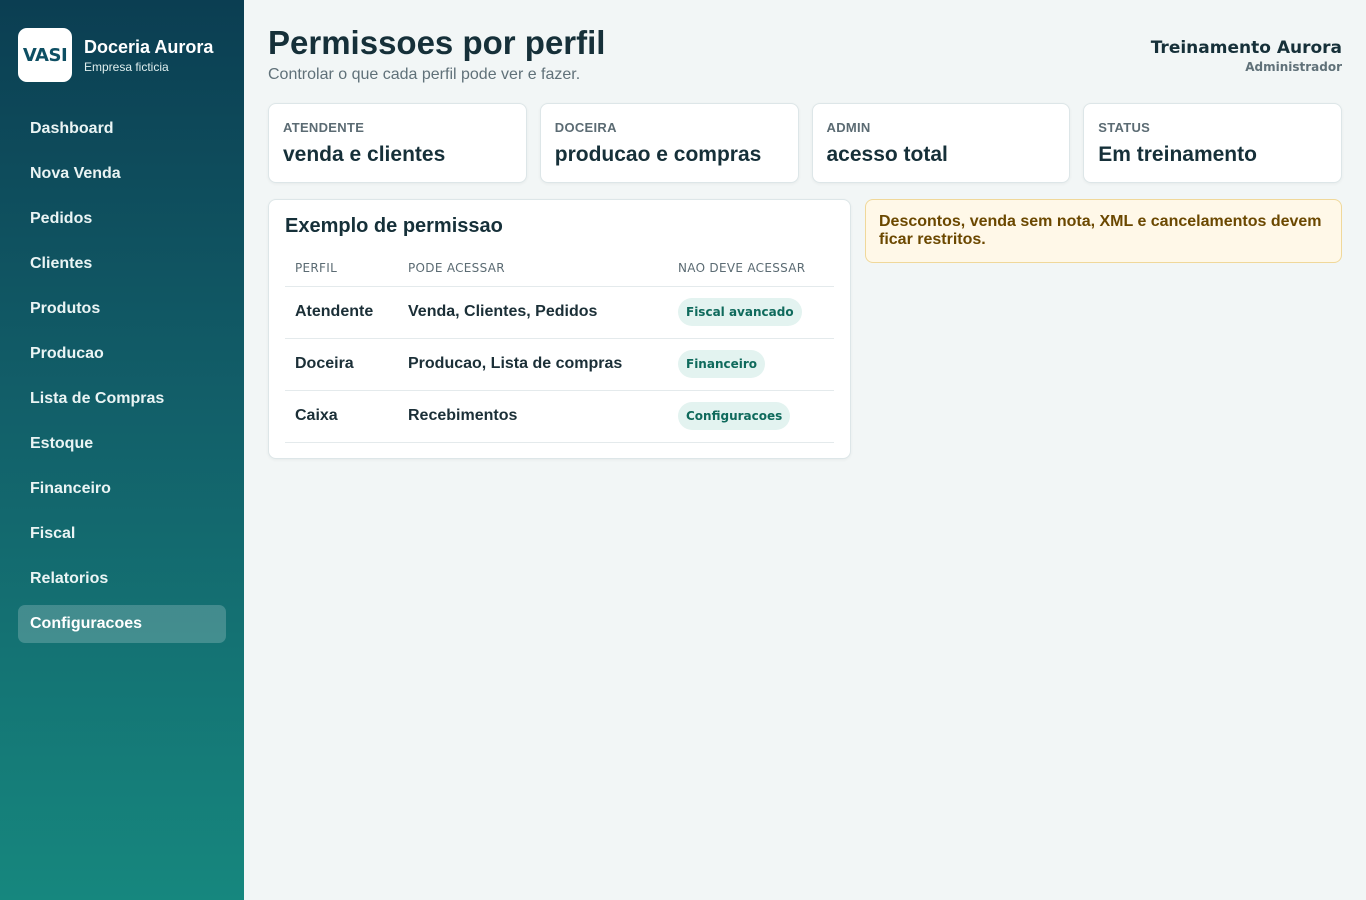 This screenshot has height=900, width=1366. I want to click on cell-nao-deve-acessar: Financeiro, so click(751, 364).